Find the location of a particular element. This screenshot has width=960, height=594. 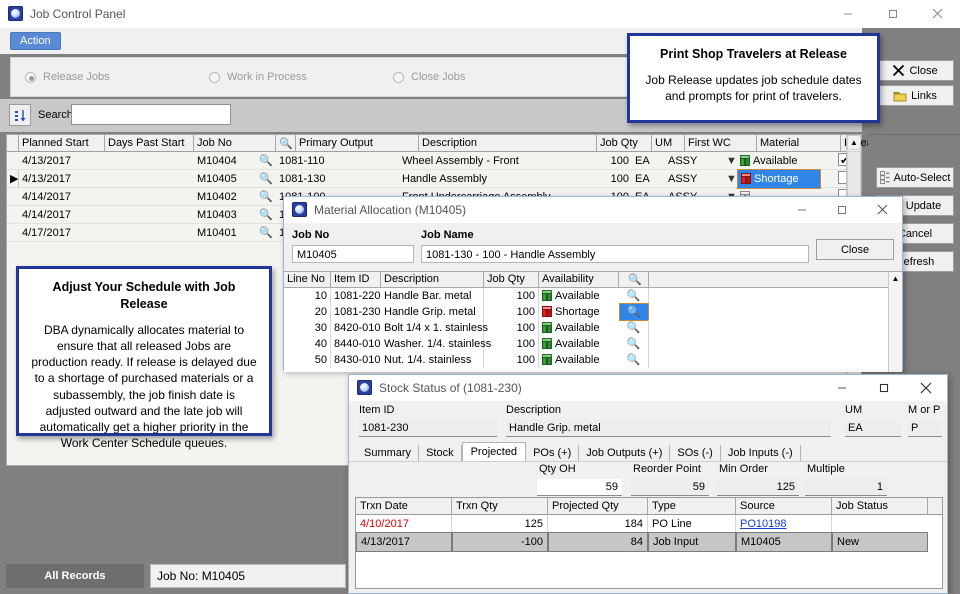

tab-job-outputs: Job Outputs (+) is located at coordinates (625, 453).